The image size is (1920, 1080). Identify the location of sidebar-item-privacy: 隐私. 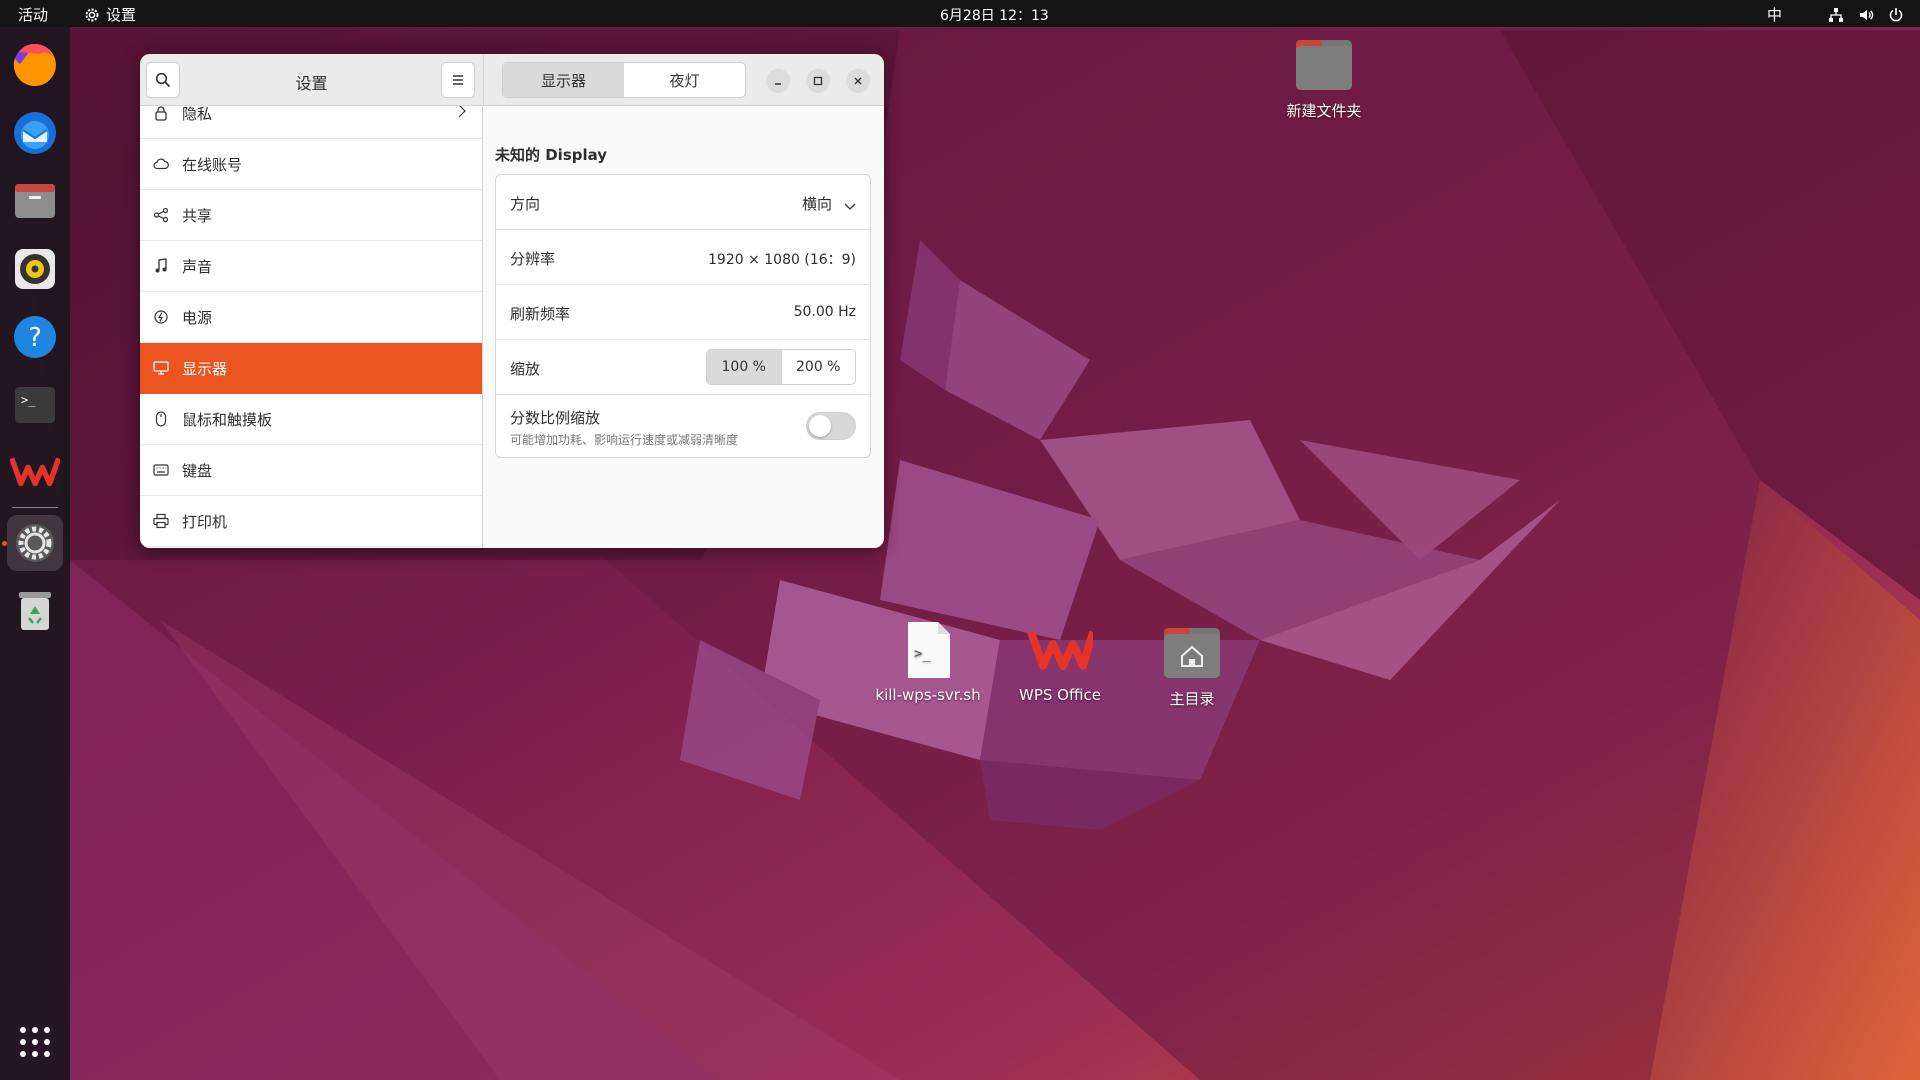
(311, 122).